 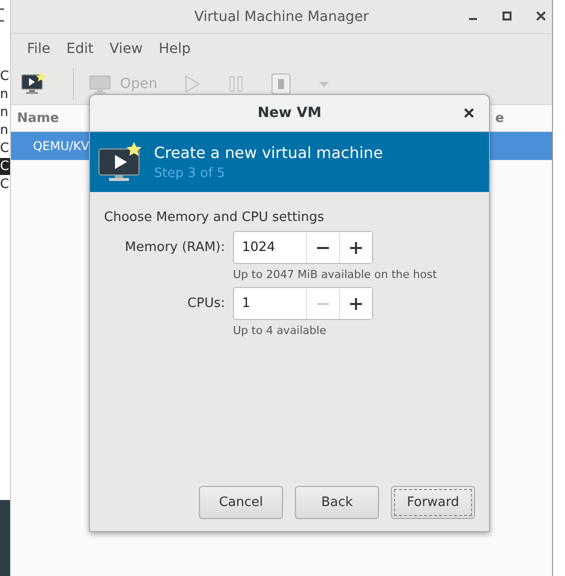 I want to click on monitor-icon, so click(x=100, y=83).